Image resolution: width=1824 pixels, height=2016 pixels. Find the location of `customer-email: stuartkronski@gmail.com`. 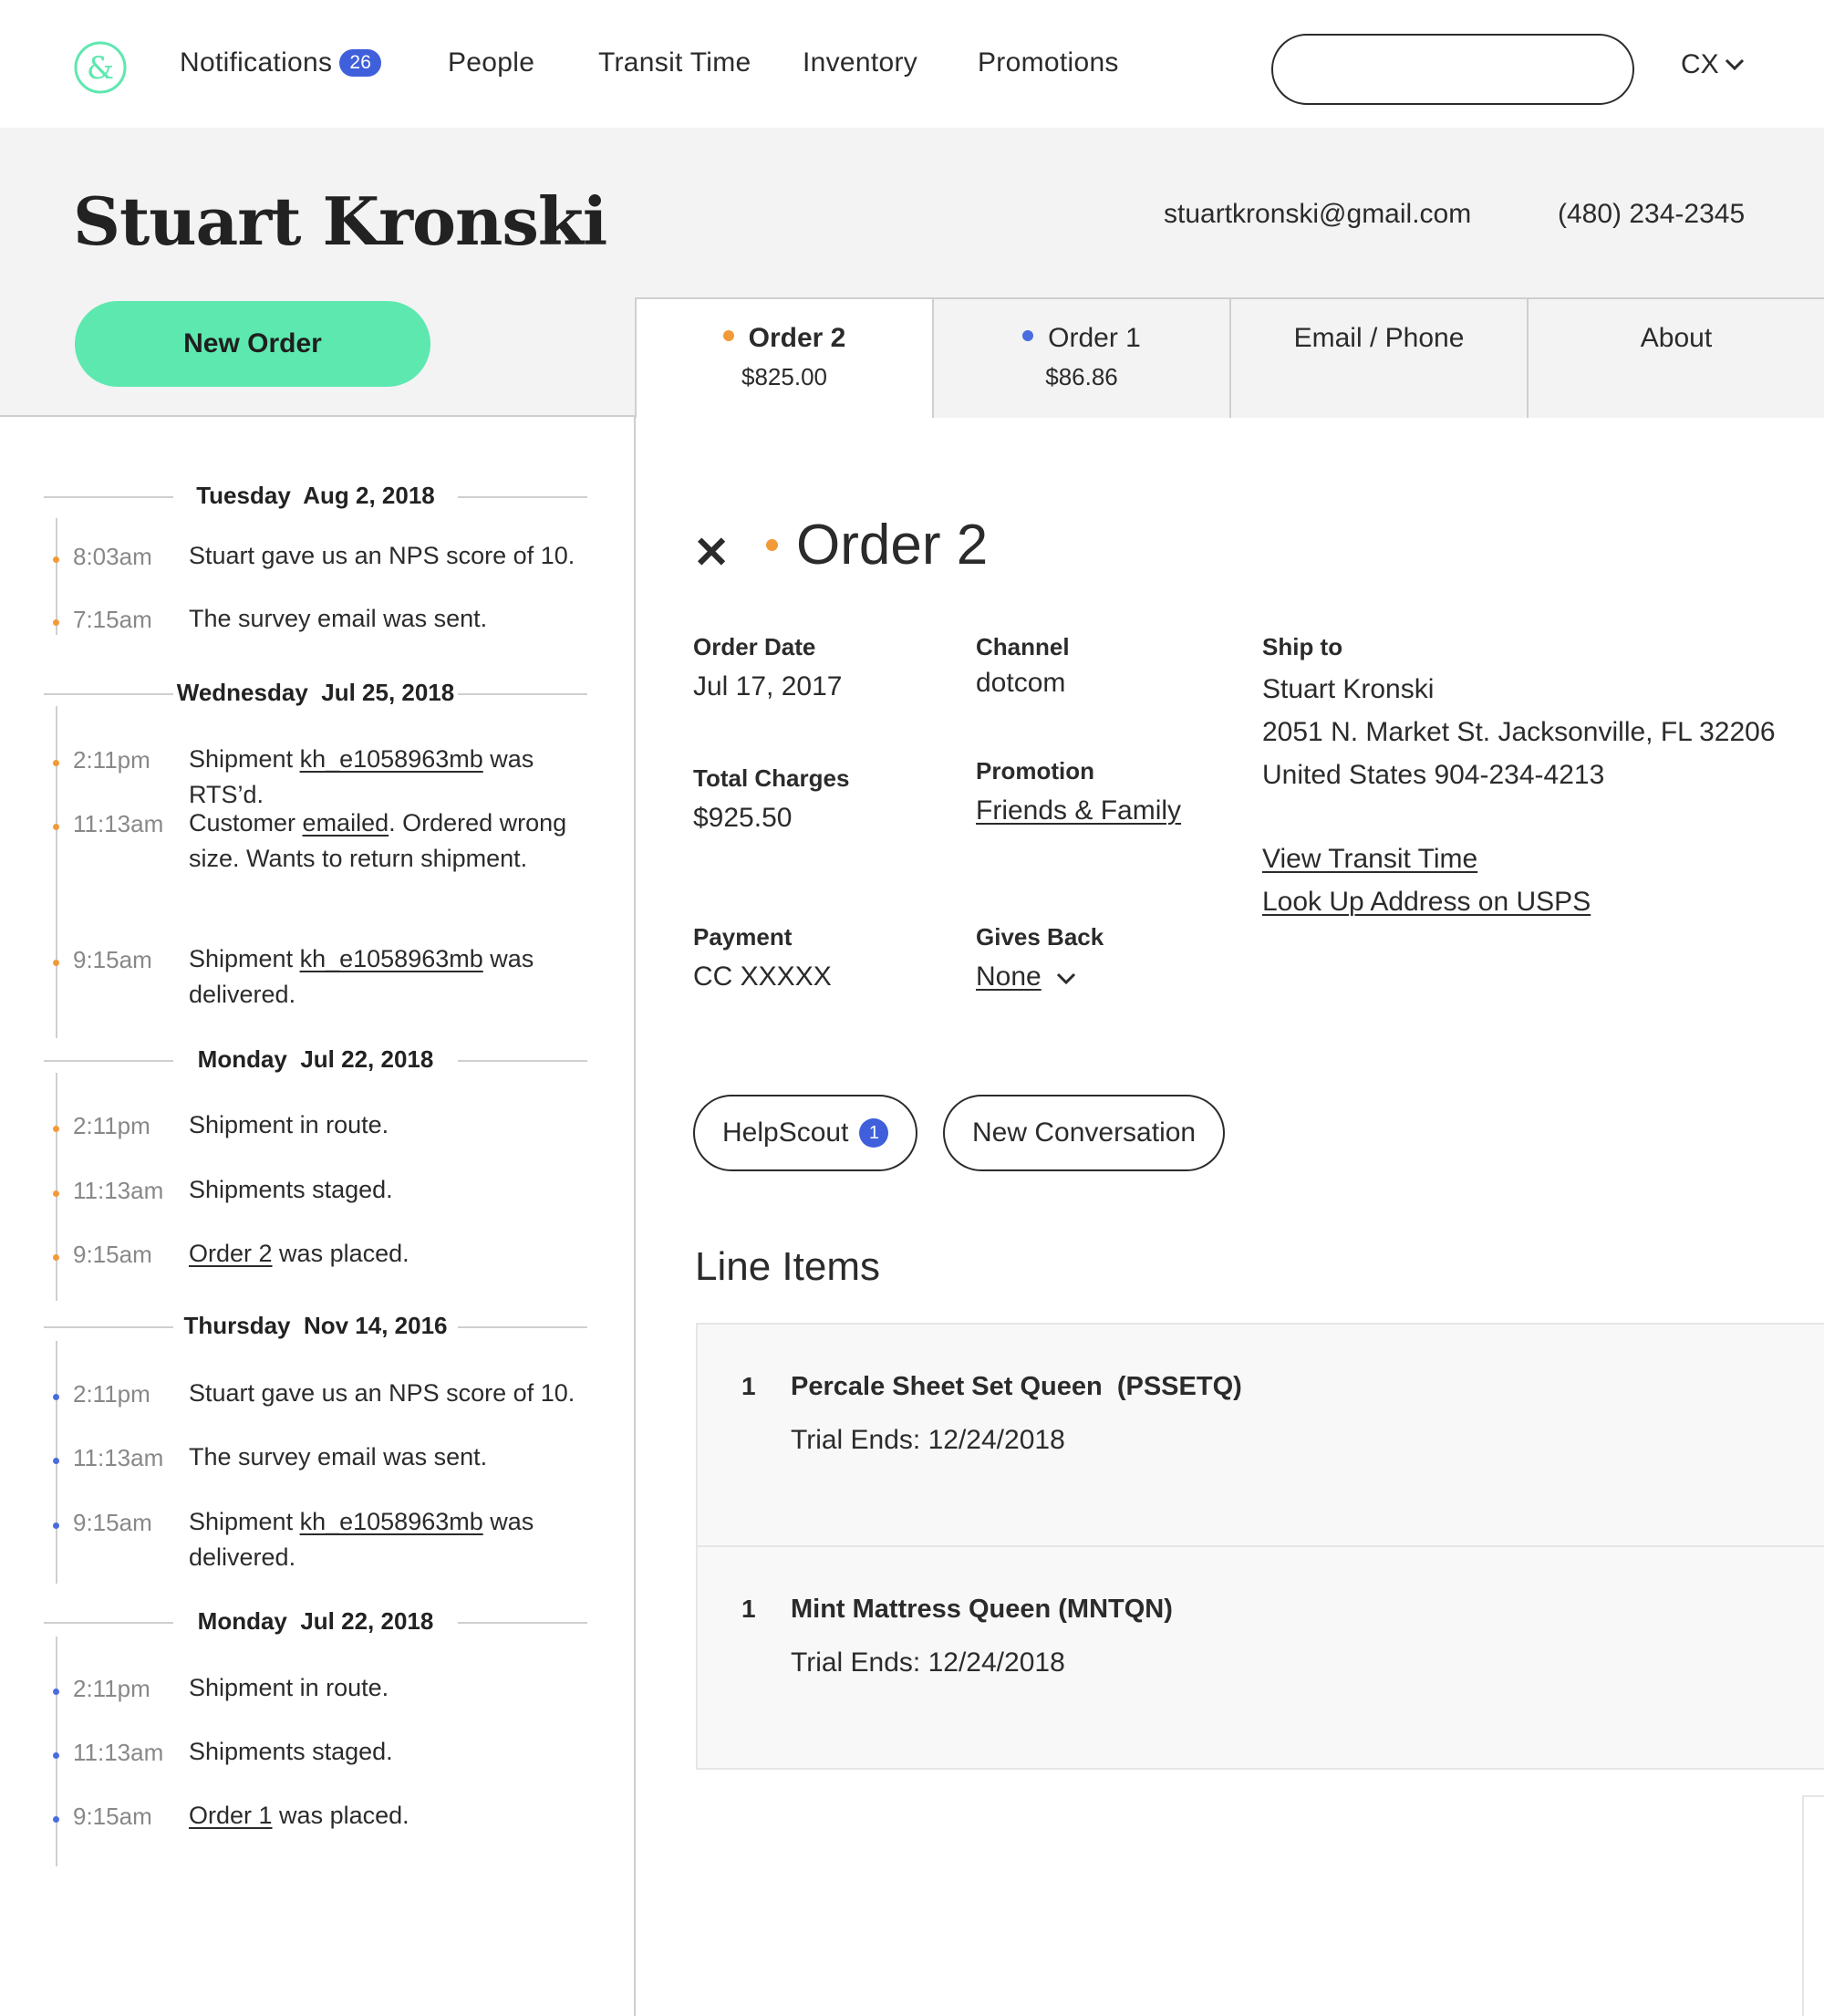

customer-email: stuartkronski@gmail.com is located at coordinates (1318, 214).